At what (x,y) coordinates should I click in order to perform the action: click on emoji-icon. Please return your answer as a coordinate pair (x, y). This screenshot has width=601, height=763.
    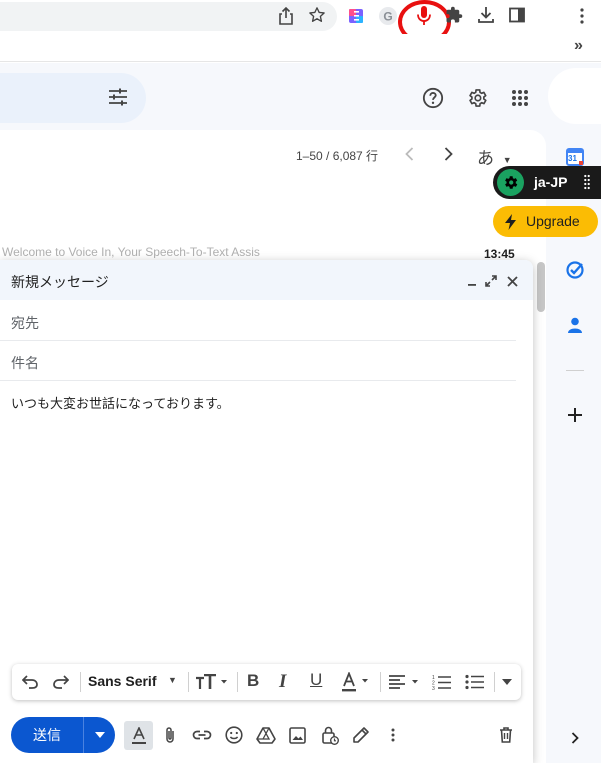
    Looking at the image, I should click on (234, 735).